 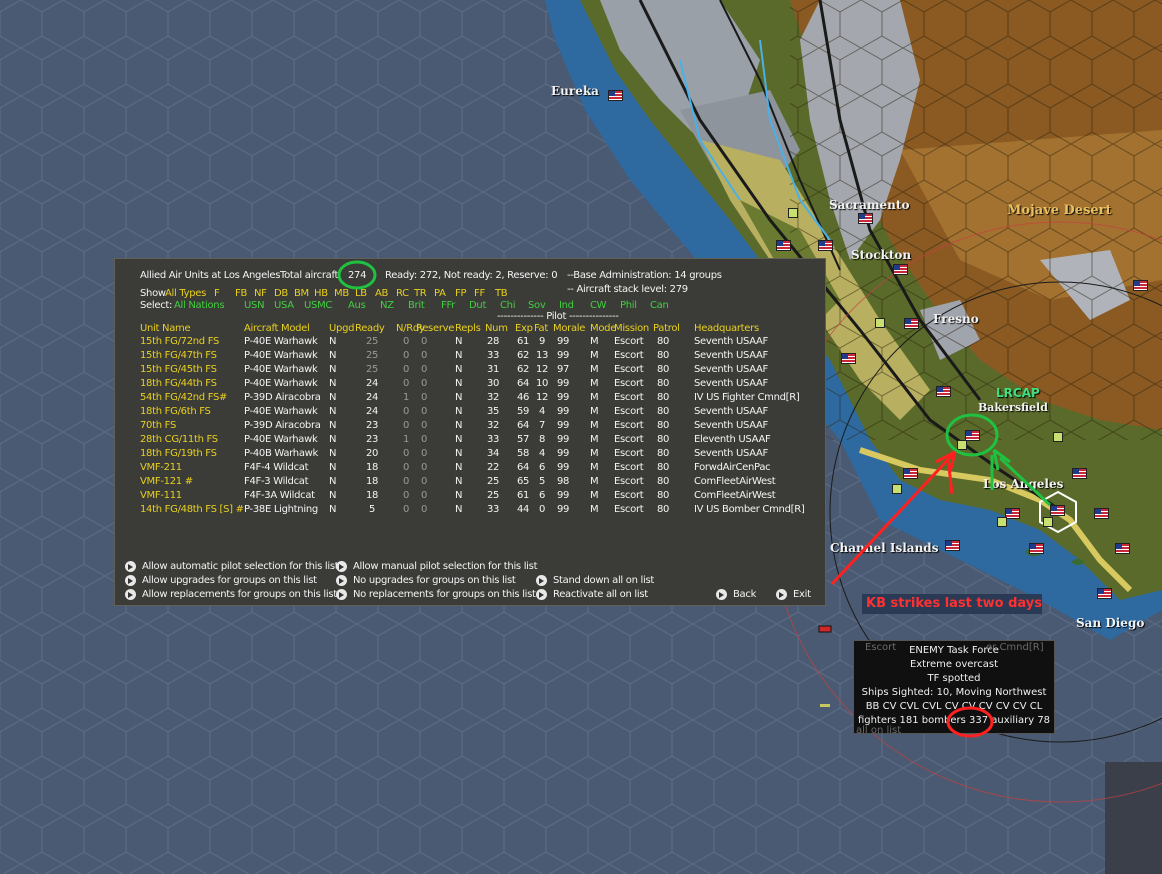 What do you see at coordinates (825, 705) in the screenshot?
I see `unit-marker-sea` at bounding box center [825, 705].